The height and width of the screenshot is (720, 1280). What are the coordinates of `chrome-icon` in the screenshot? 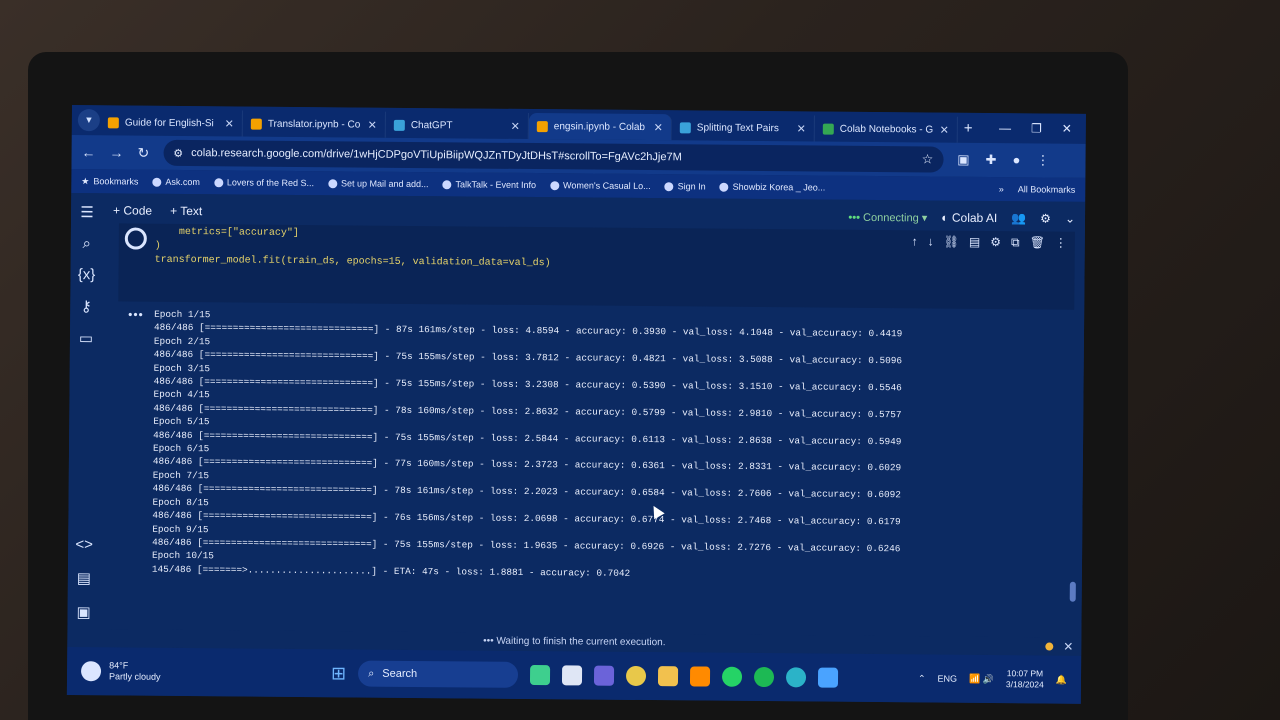 It's located at (636, 676).